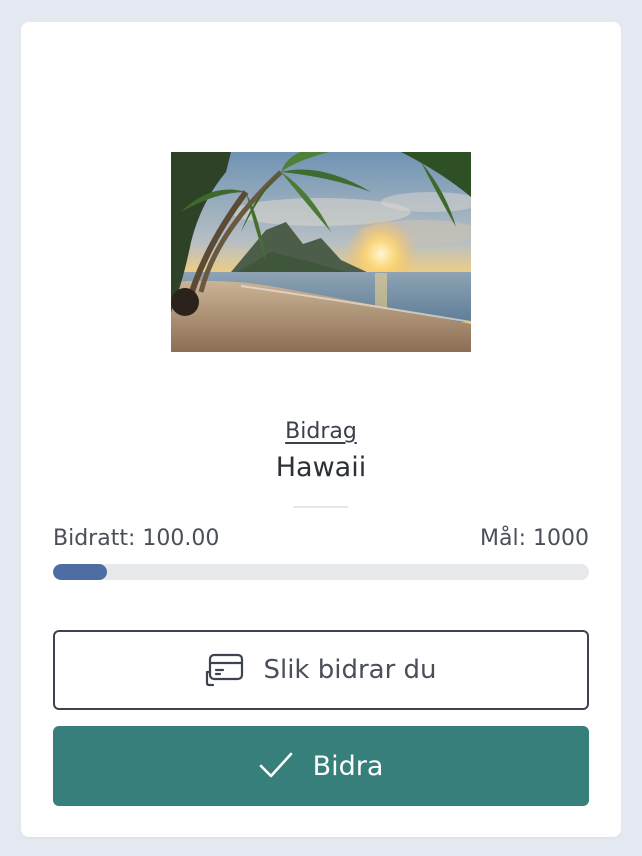 This screenshot has width=642, height=856. I want to click on goal-amount: Mål: 1000, so click(534, 538).